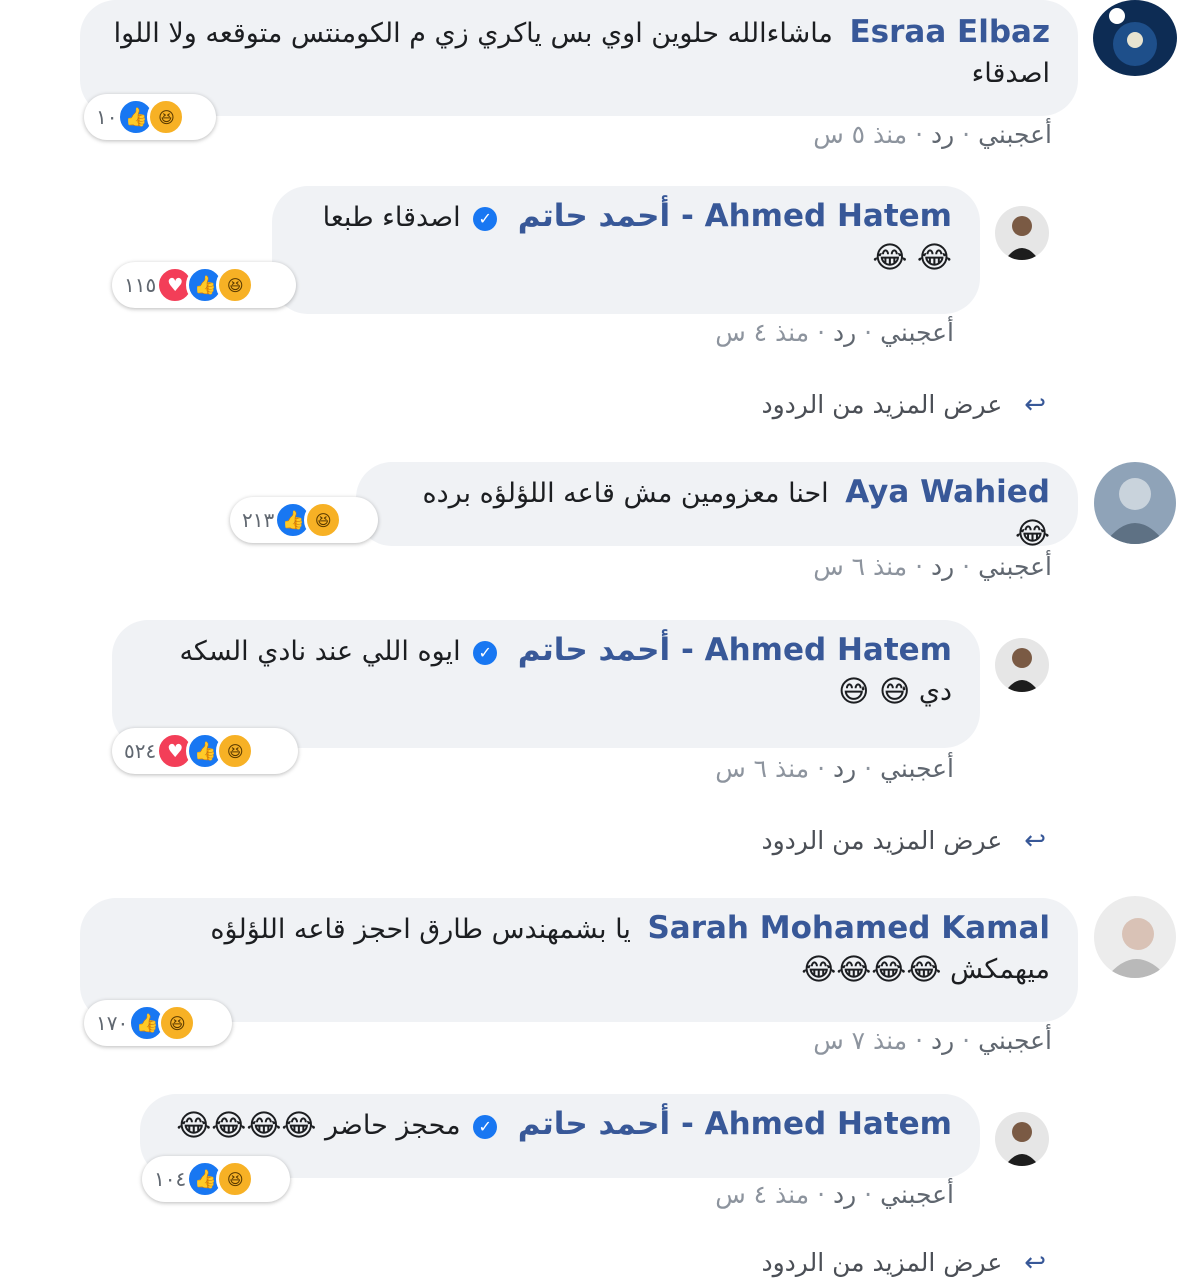  I want to click on reaction-summary: ١٠٤ 👍 😆, so click(216, 1179).